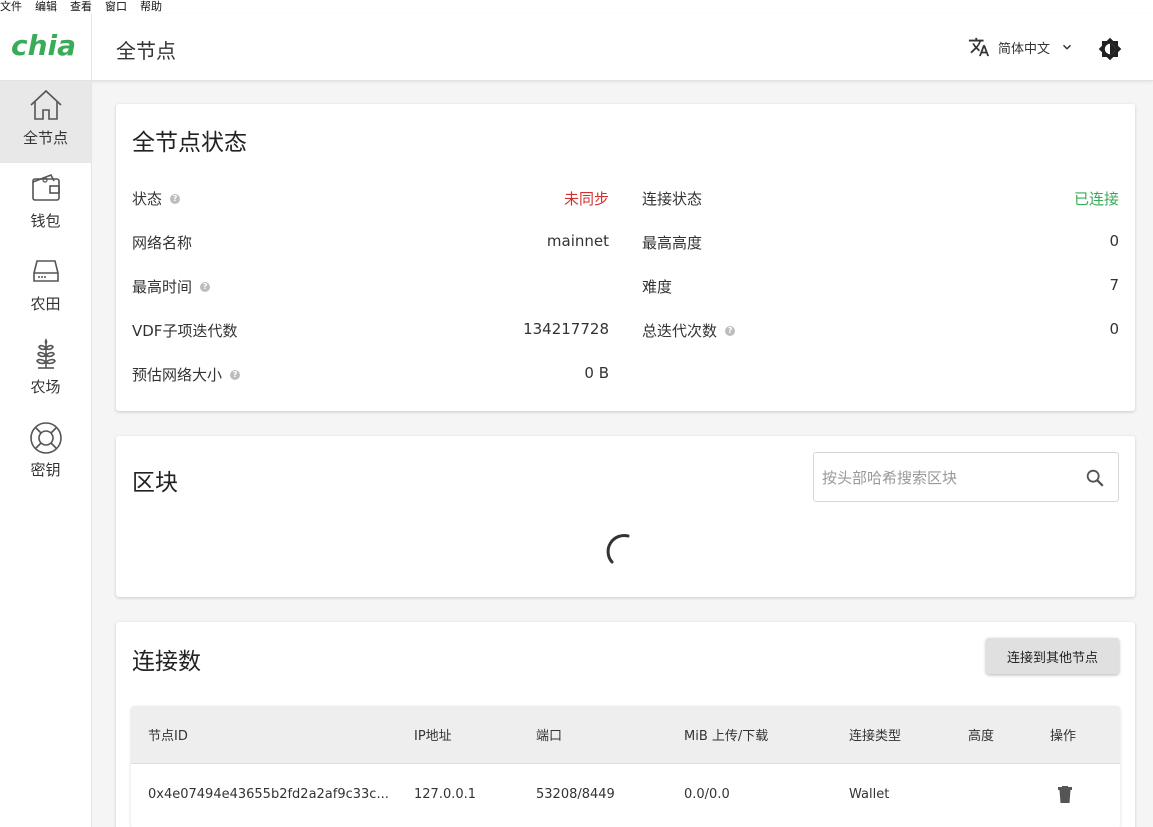 Image resolution: width=1153 pixels, height=827 pixels. I want to click on chia-logo: chia, so click(43, 45).